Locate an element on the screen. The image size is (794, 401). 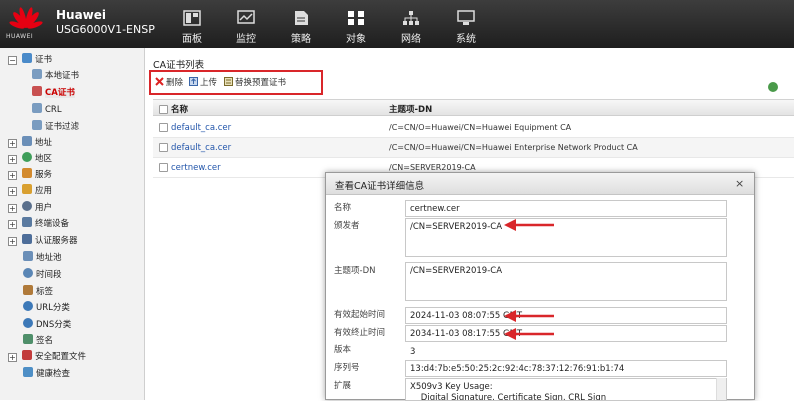
upload-icon is located at coordinates (193, 81).